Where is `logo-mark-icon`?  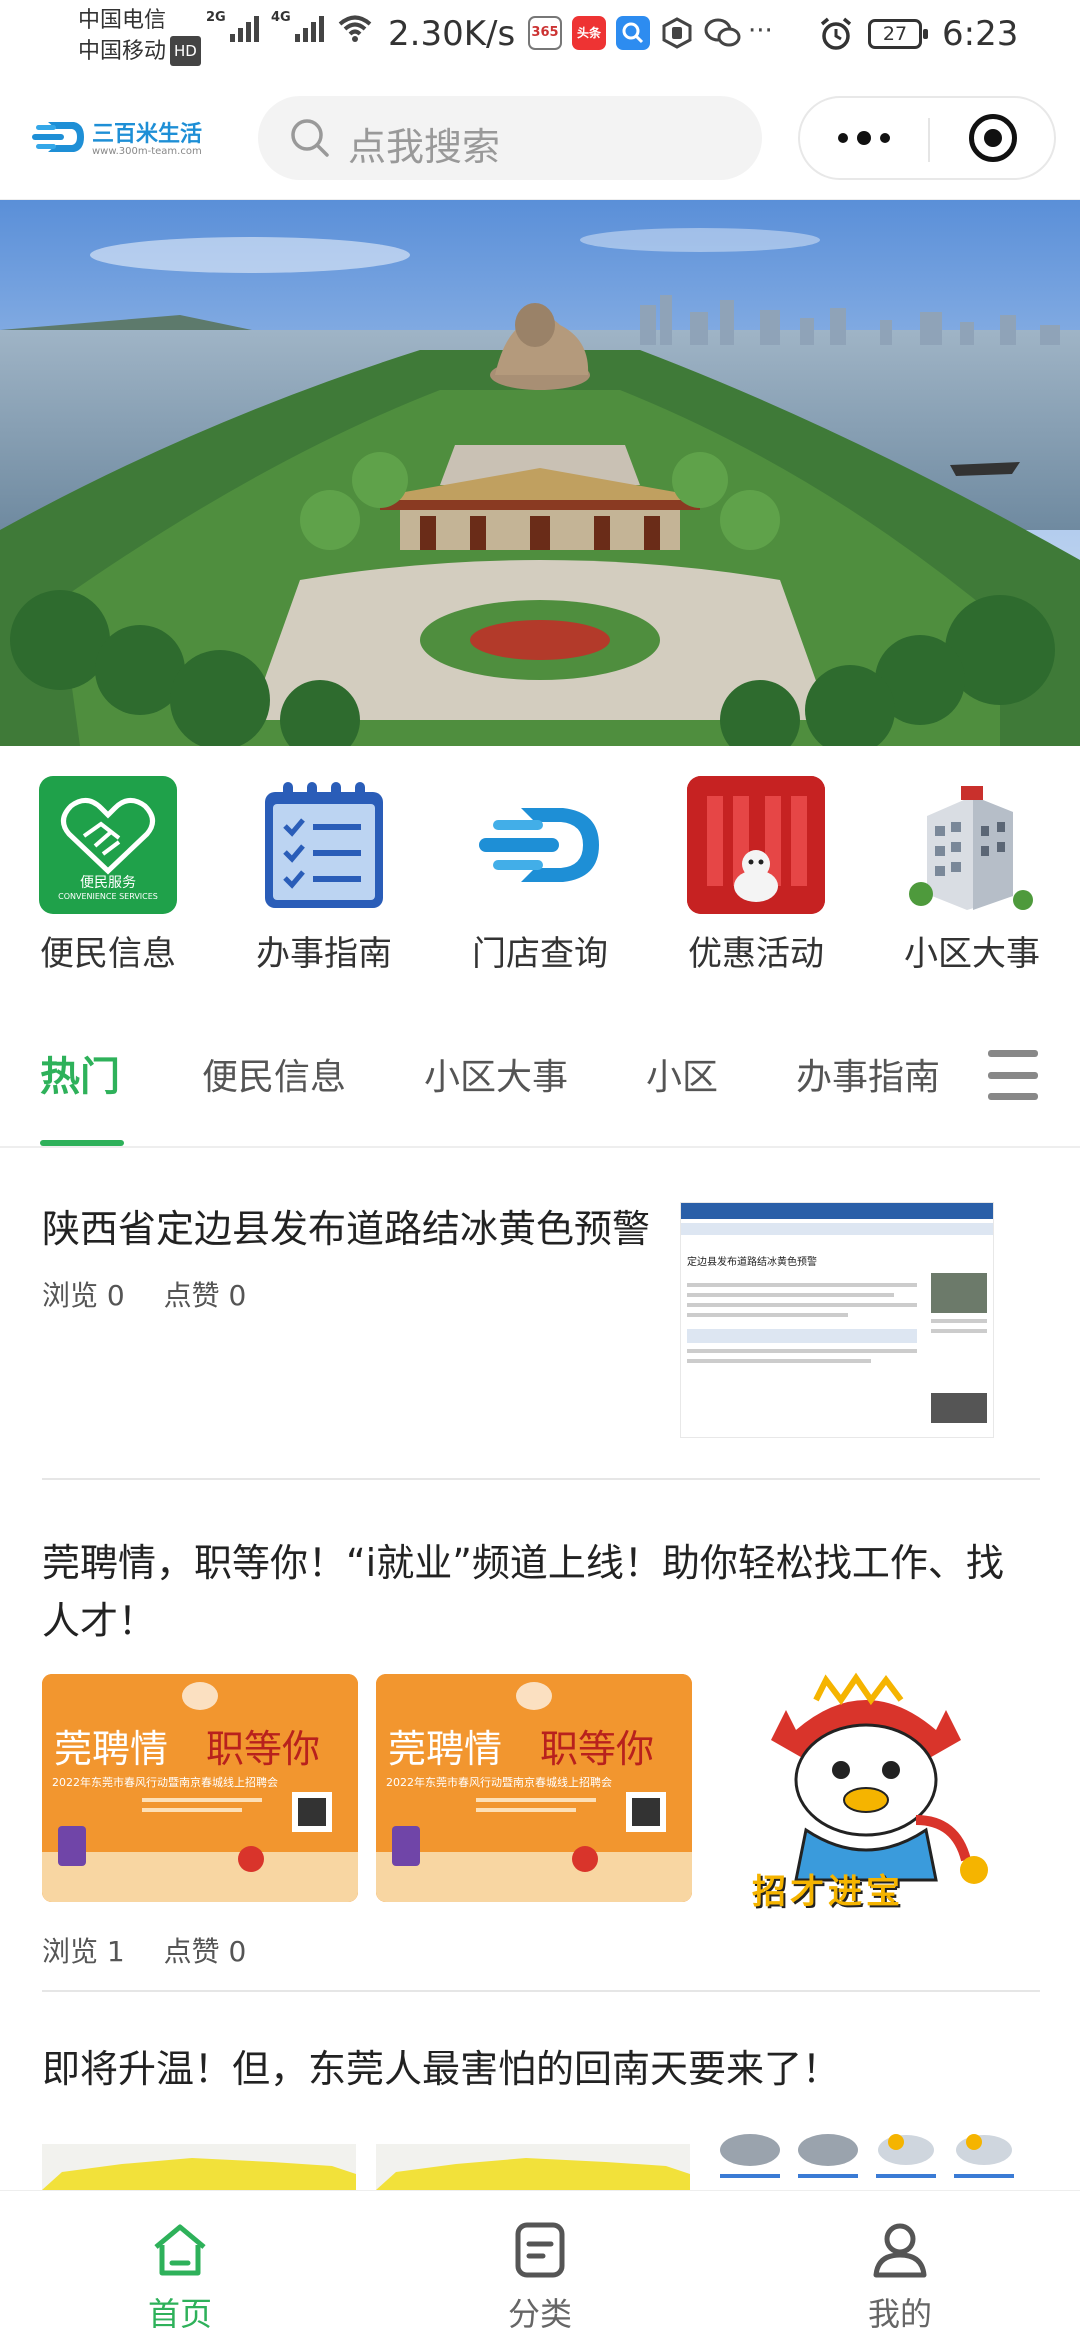 logo-mark-icon is located at coordinates (58, 137).